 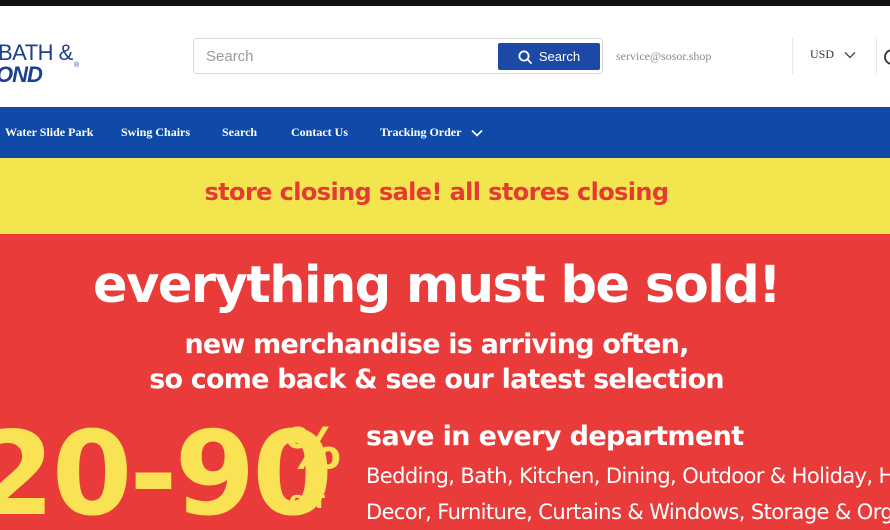 What do you see at coordinates (437, 192) in the screenshot?
I see `store-closing-text: store closing sale! all stores closing` at bounding box center [437, 192].